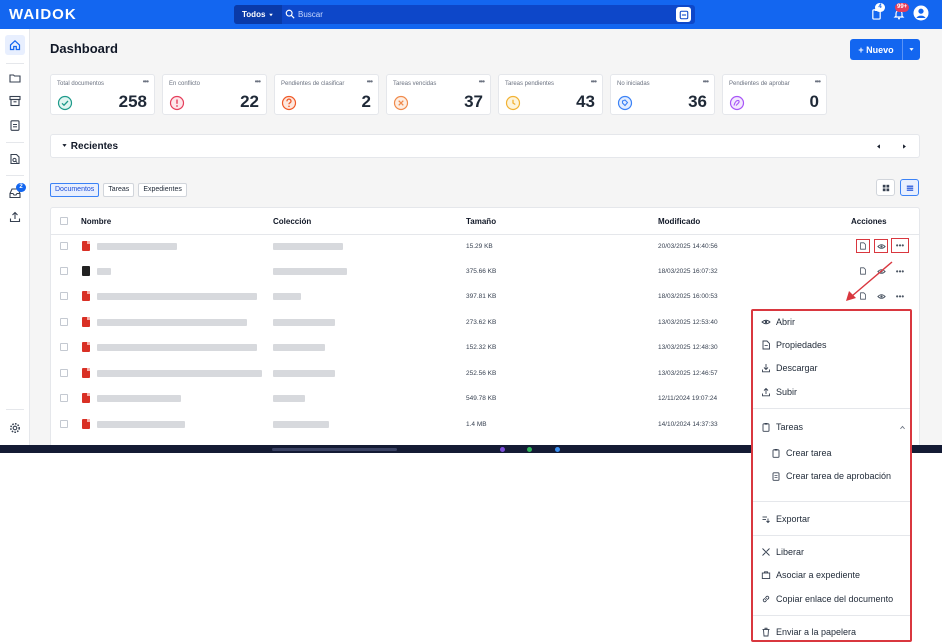  What do you see at coordinates (766, 552) in the screenshot?
I see `unlink-icon` at bounding box center [766, 552].